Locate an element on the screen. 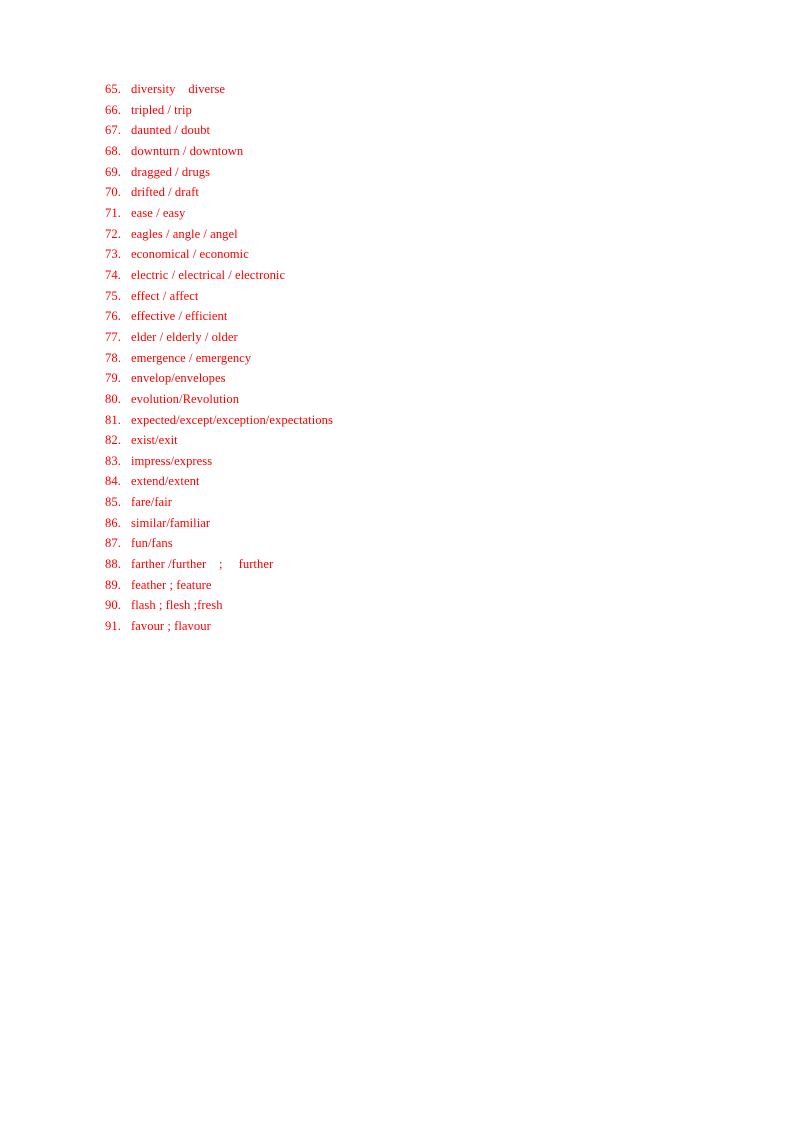  list-item-number: 79. is located at coordinates (113, 378).